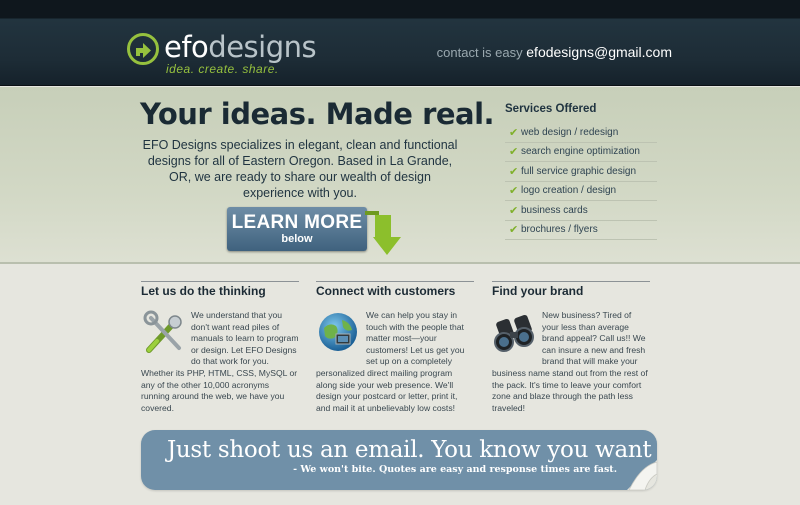 The height and width of the screenshot is (505, 800). I want to click on learn-more-button: LEARN MORE below, so click(297, 229).